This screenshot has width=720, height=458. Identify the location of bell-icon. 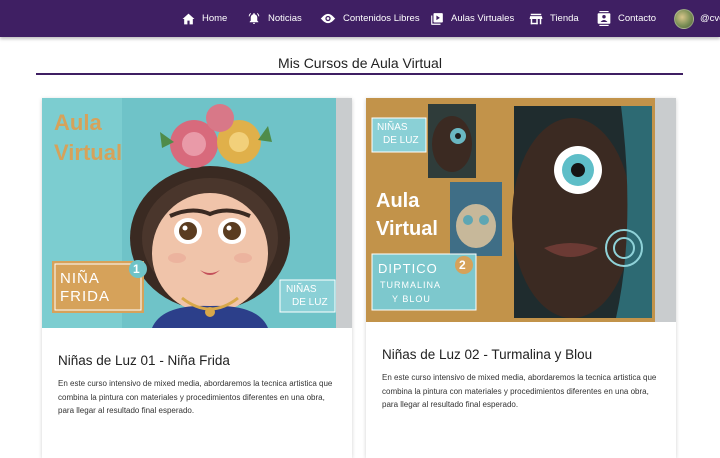
(254, 18).